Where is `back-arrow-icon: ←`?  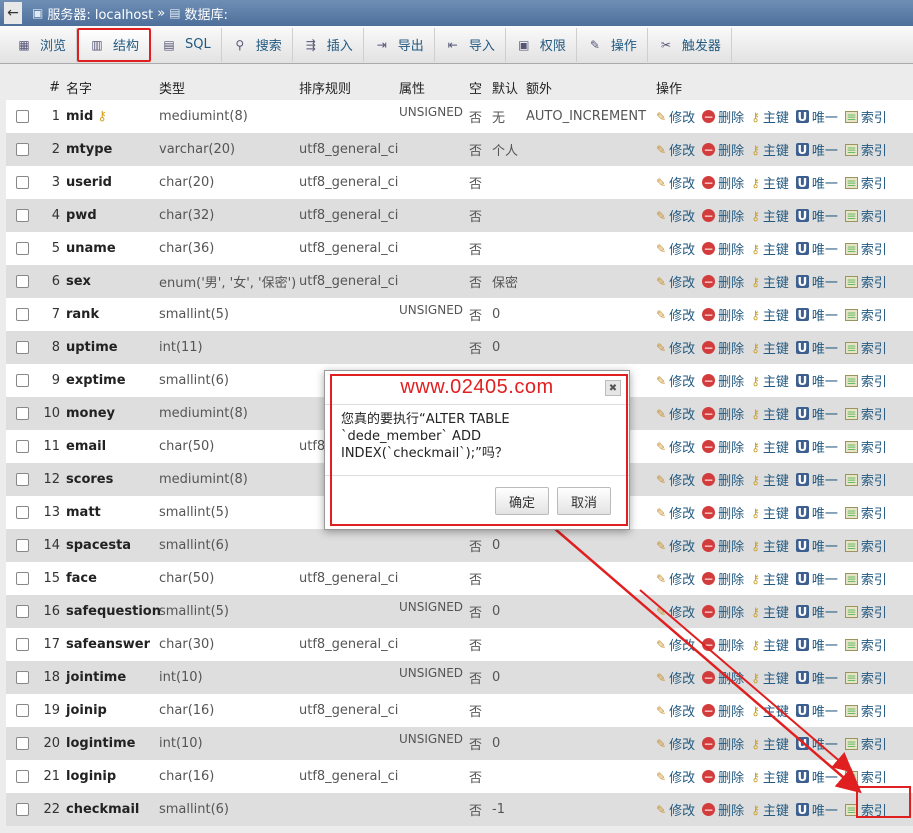
back-arrow-icon: ← is located at coordinates (13, 13).